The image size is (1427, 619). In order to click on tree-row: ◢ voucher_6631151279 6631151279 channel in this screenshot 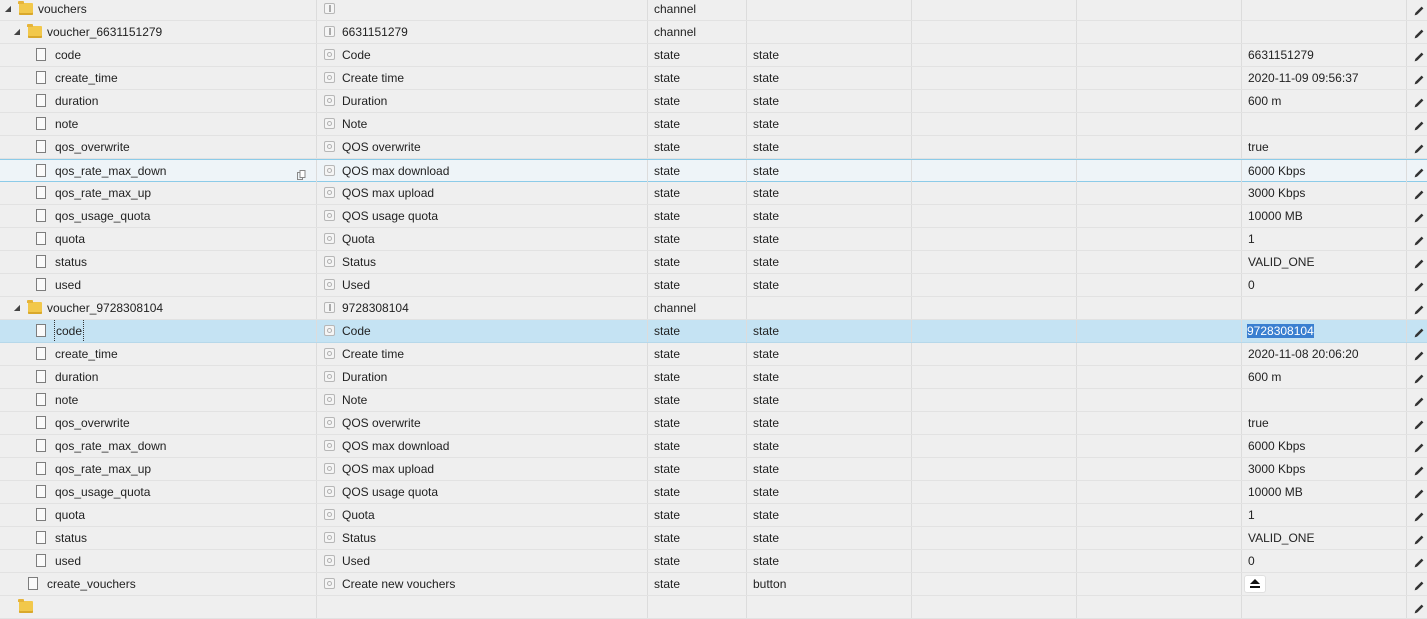, I will do `click(713, 32)`.